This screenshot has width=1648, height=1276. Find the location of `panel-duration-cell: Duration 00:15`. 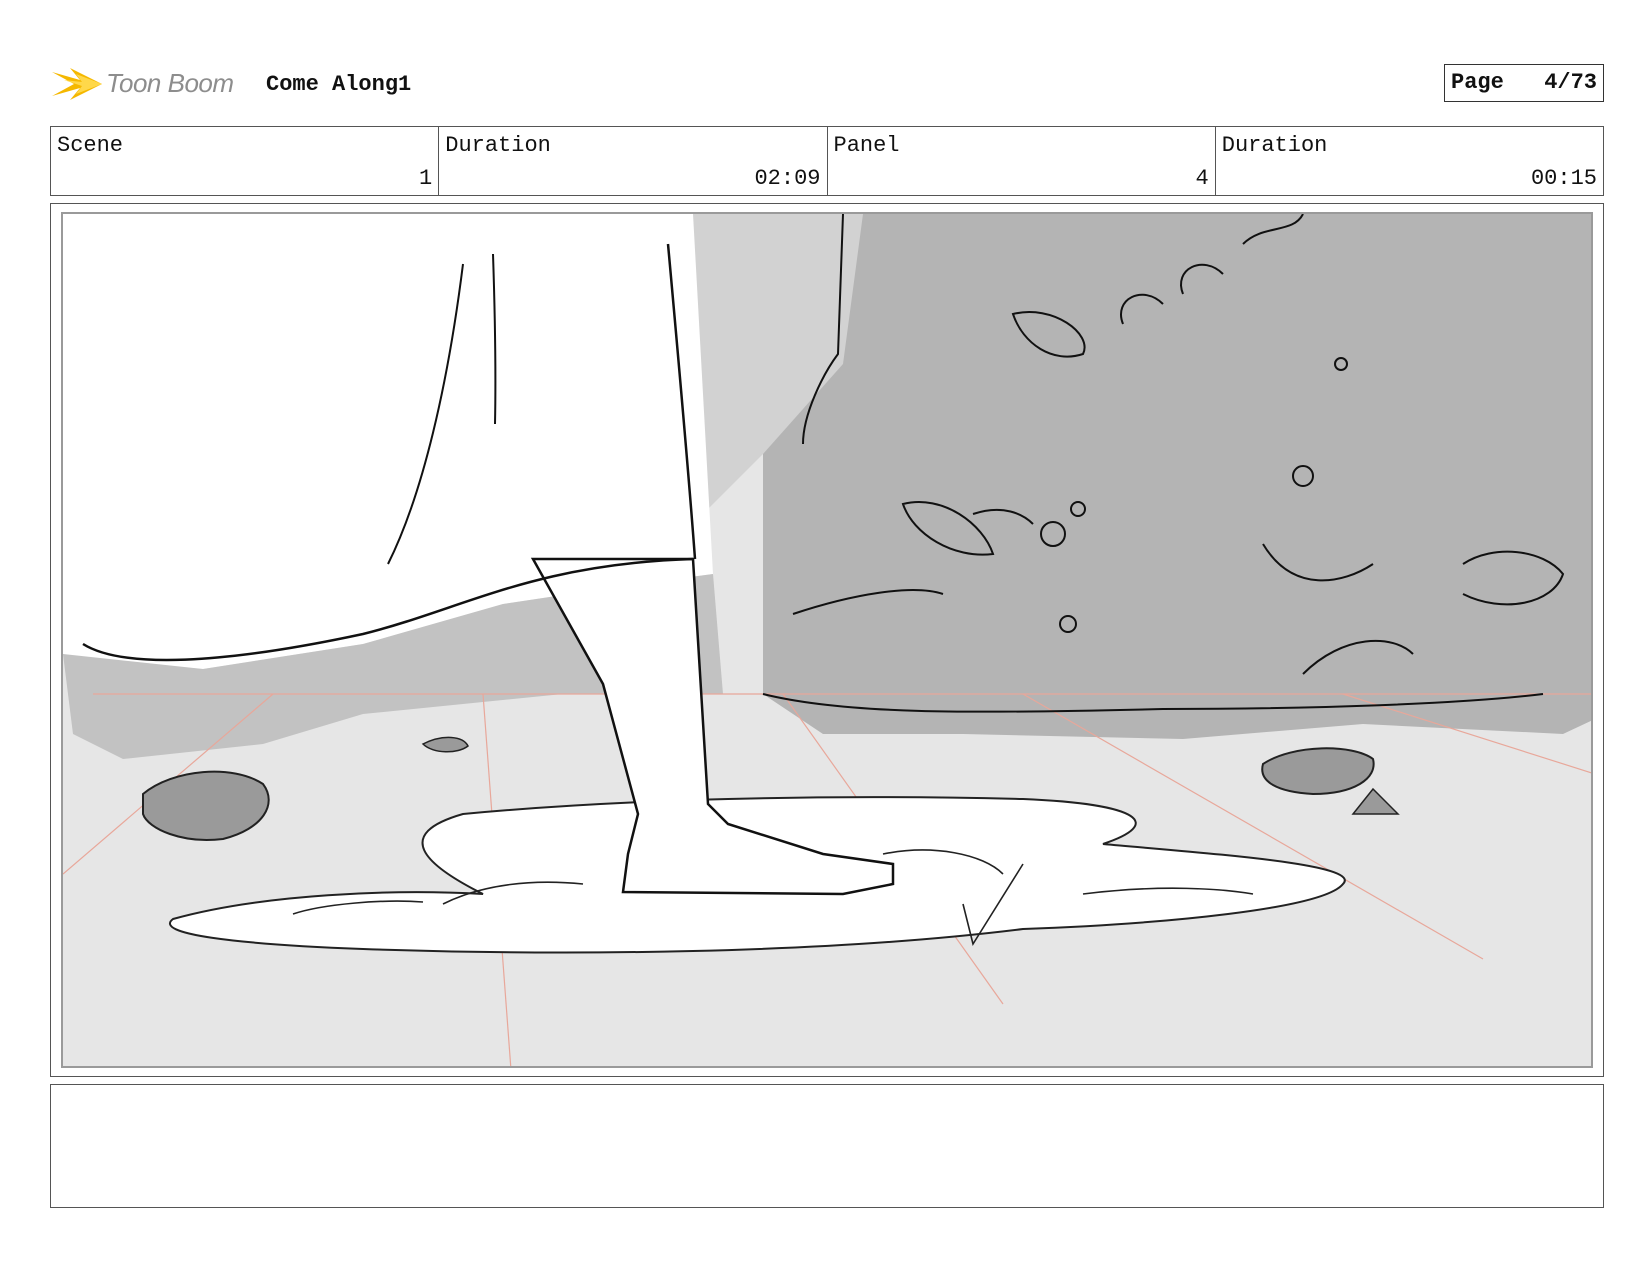

panel-duration-cell: Duration 00:15 is located at coordinates (1409, 161).